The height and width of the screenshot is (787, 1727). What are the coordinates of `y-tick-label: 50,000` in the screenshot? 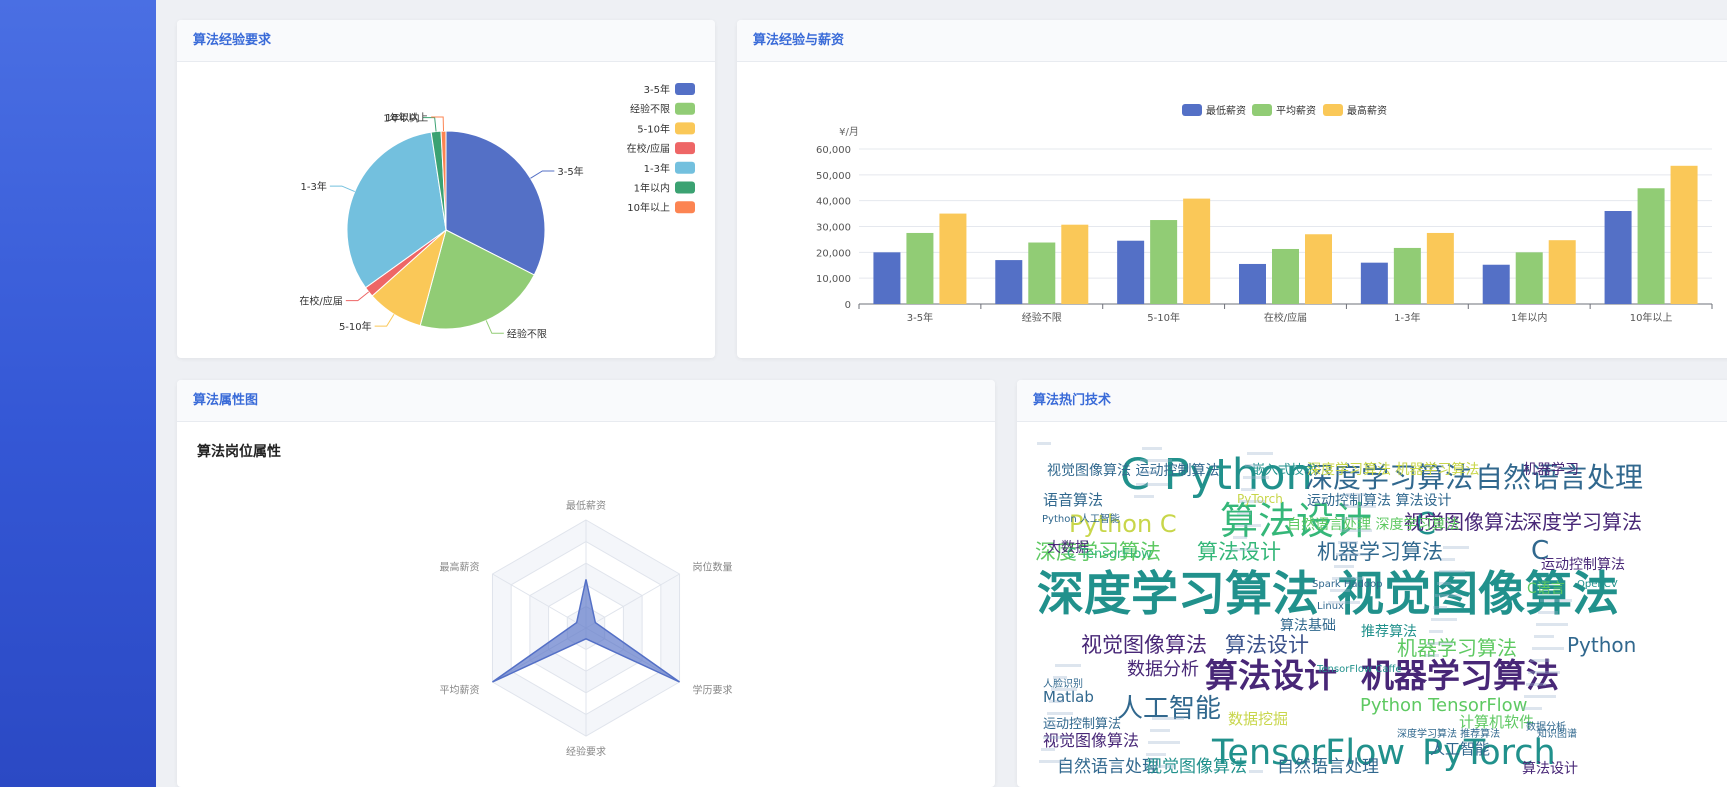 It's located at (833, 176).